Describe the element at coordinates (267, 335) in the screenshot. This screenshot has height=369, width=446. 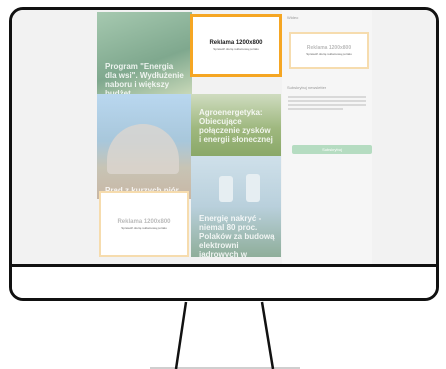
I see `stand-leg-right` at that location.